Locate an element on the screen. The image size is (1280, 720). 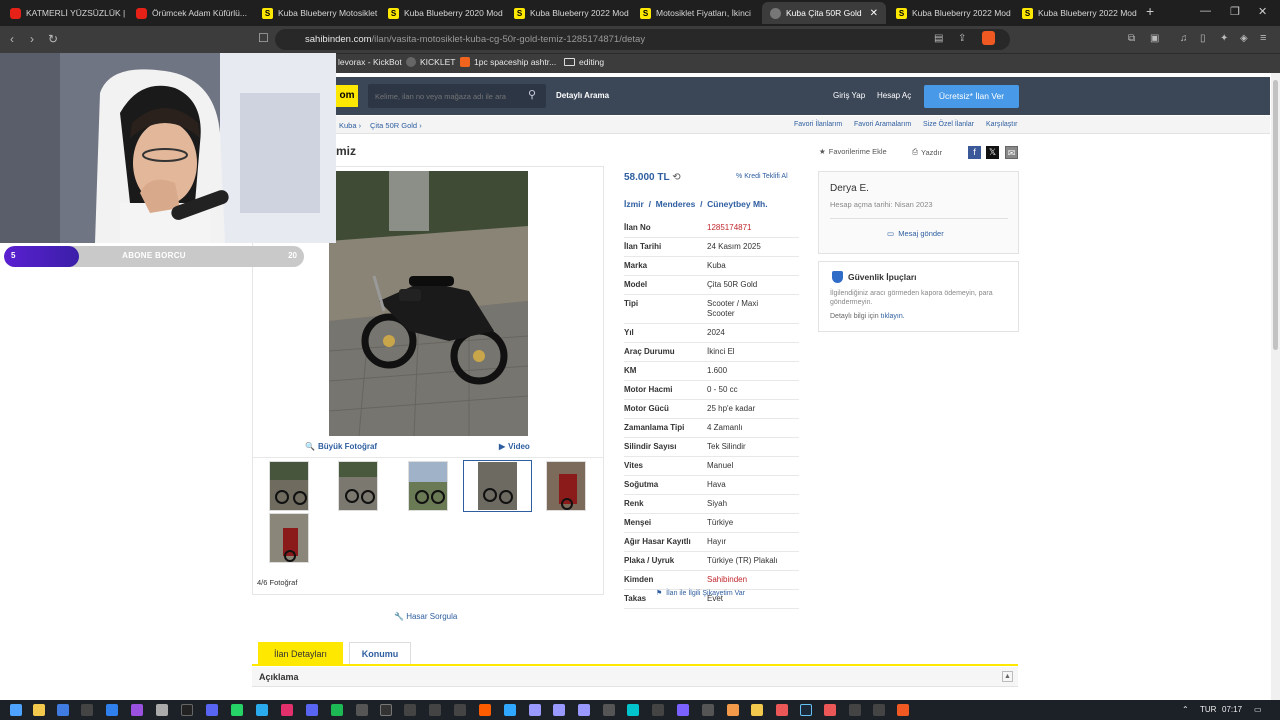
favorite-searches-link: Favori Aramalarım is located at coordinates (882, 124).